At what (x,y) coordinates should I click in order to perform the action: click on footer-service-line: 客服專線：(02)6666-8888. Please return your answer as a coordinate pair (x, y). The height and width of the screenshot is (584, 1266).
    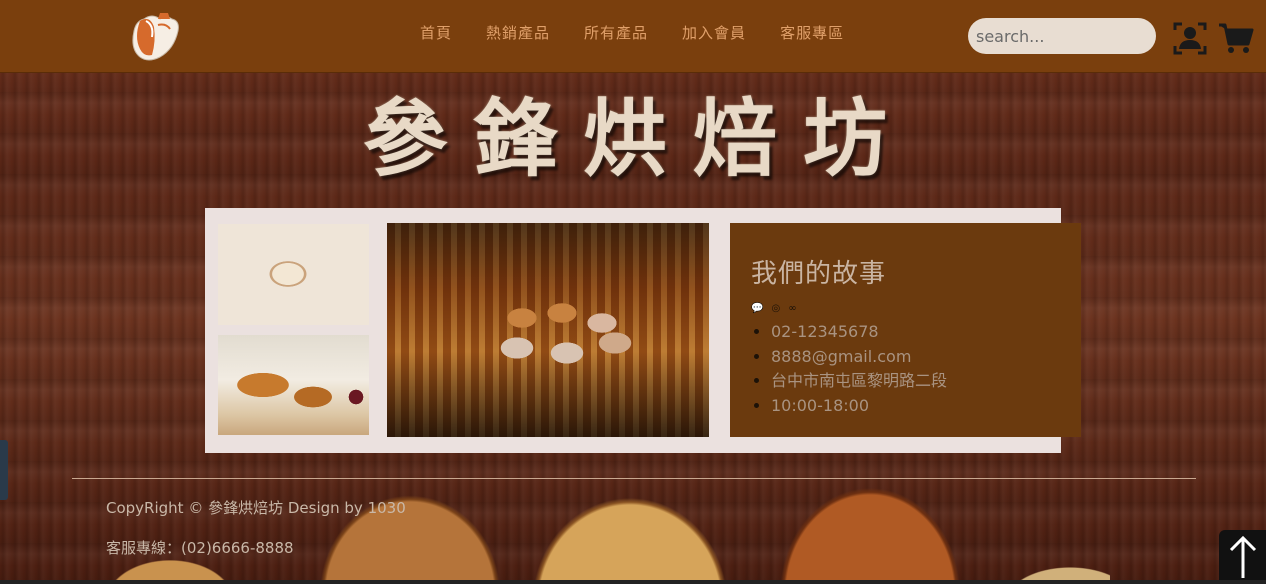
    Looking at the image, I should click on (200, 548).